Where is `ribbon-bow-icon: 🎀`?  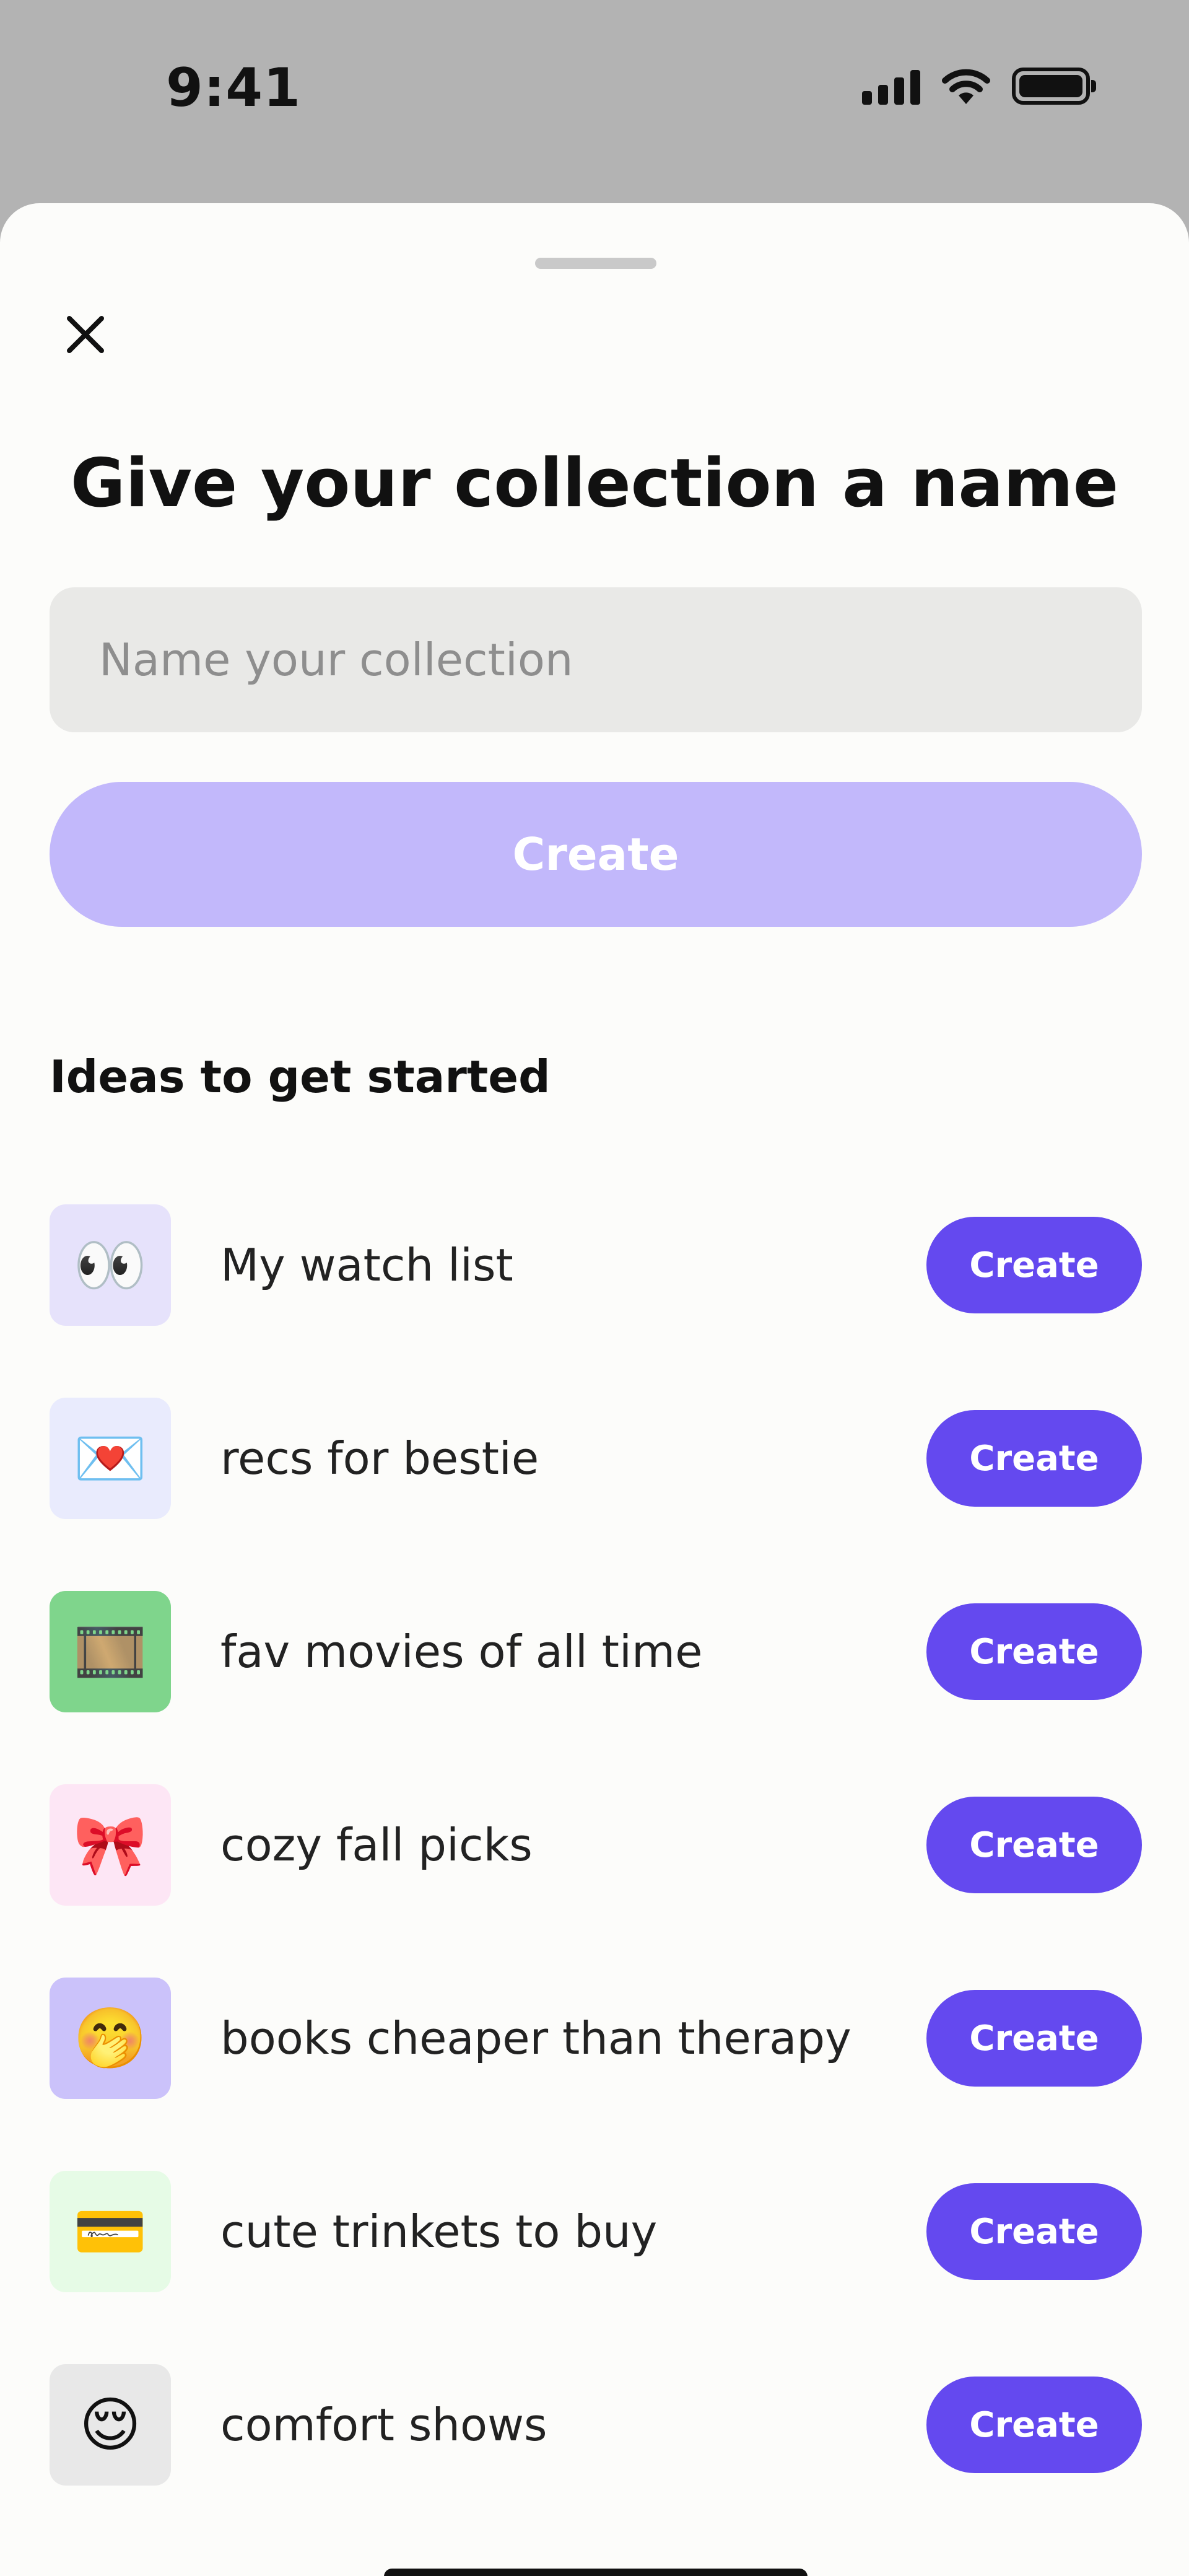 ribbon-bow-icon: 🎀 is located at coordinates (110, 1845).